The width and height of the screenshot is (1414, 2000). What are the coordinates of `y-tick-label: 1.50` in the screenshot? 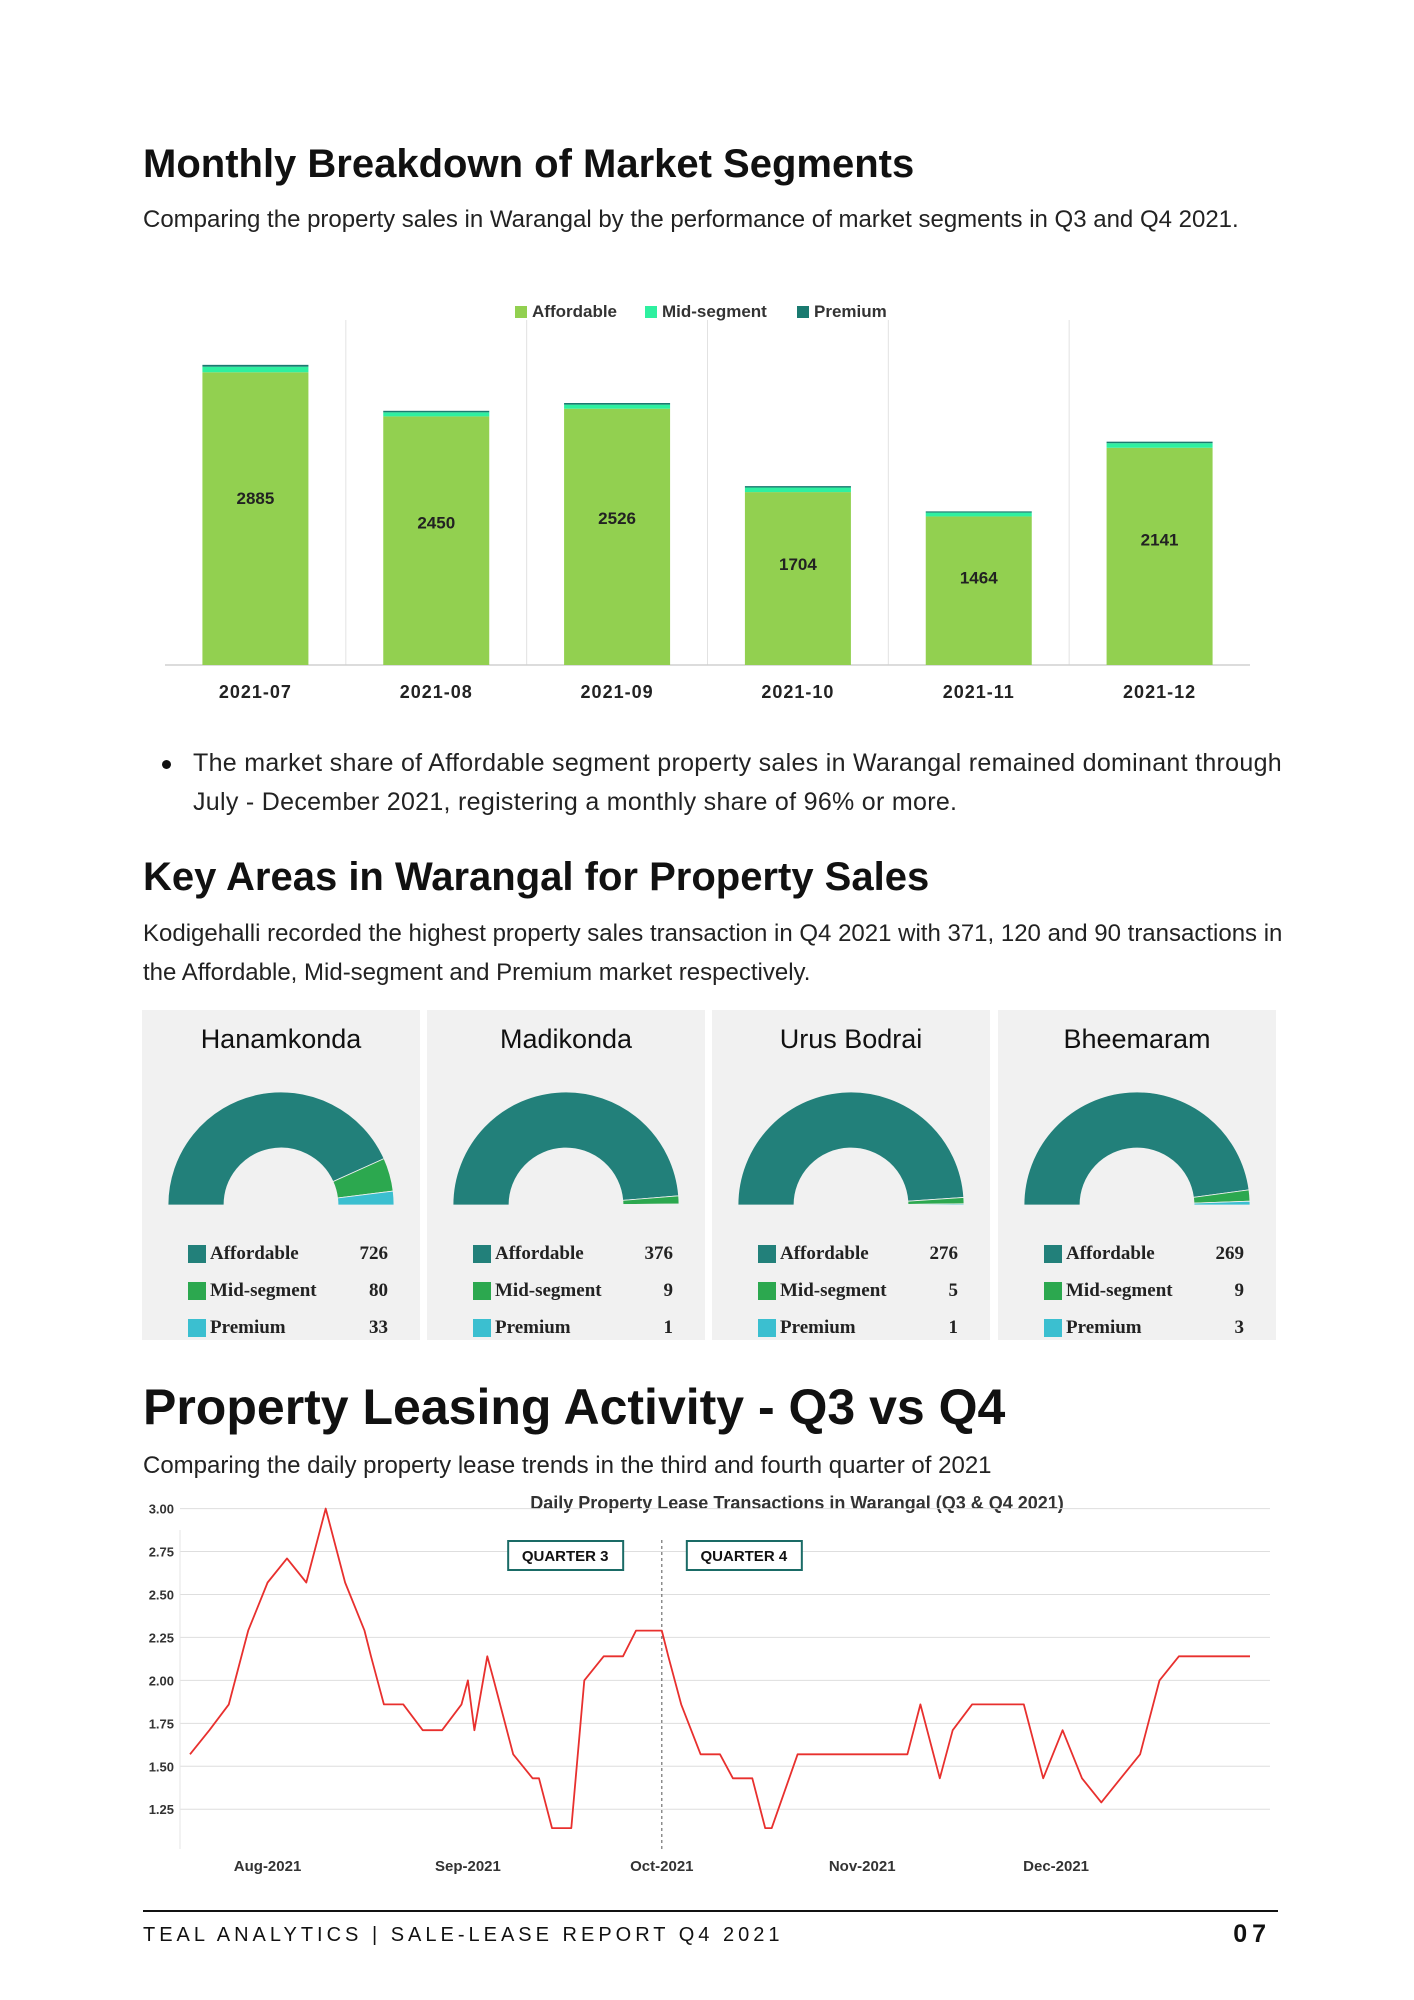 It's located at (161, 1766).